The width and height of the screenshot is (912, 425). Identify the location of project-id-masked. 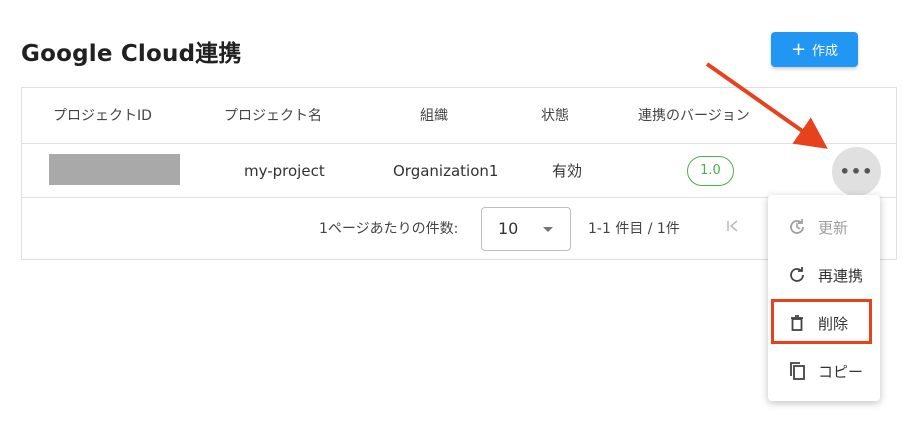
(114, 169).